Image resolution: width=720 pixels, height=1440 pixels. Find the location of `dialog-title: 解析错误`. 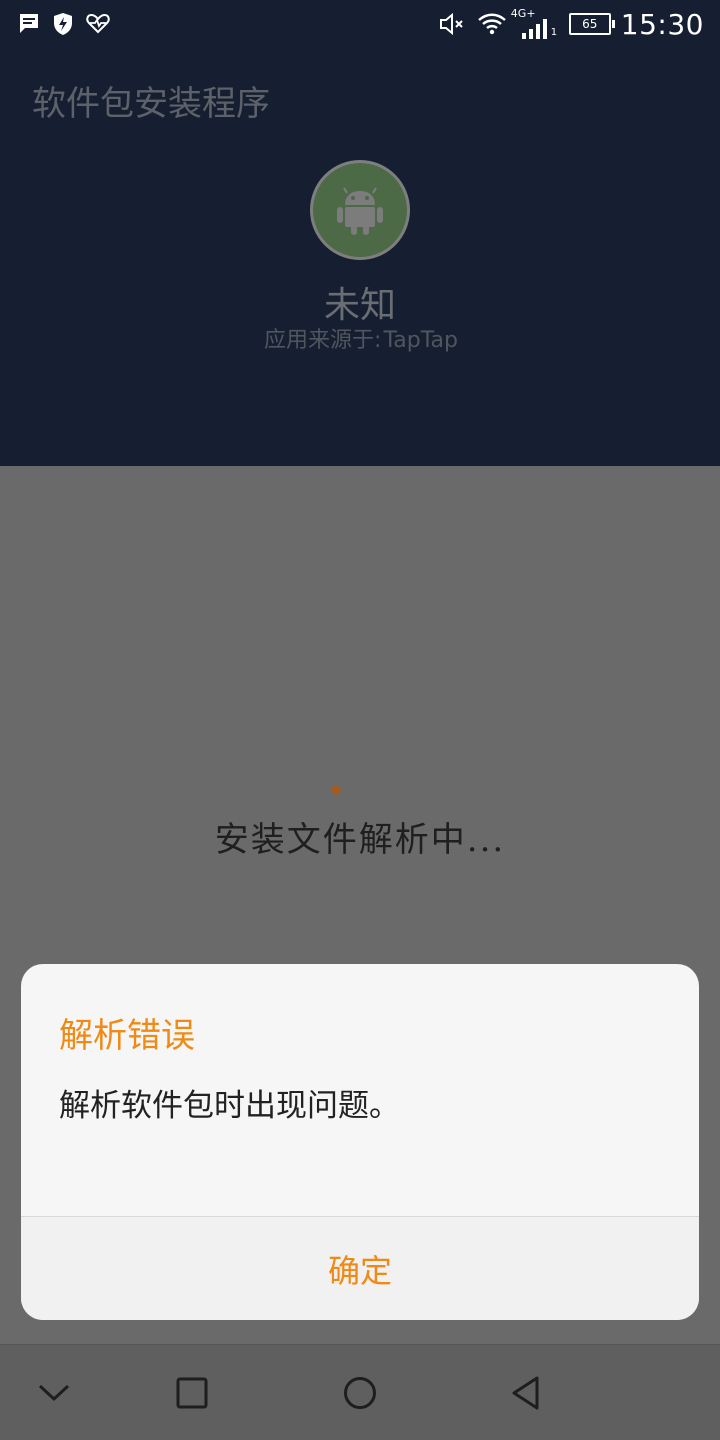

dialog-title: 解析错误 is located at coordinates (127, 1036).